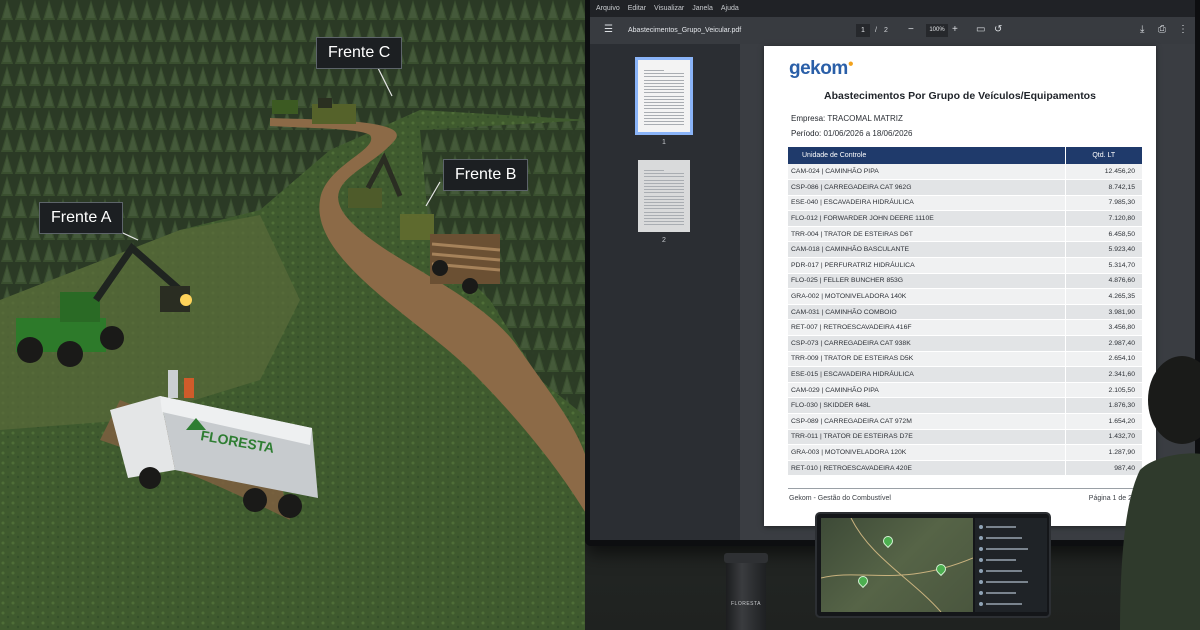  I want to click on table-row: CSP-089 | CARREGADEIRA CAT 972M 1.654,20, so click(965, 421).